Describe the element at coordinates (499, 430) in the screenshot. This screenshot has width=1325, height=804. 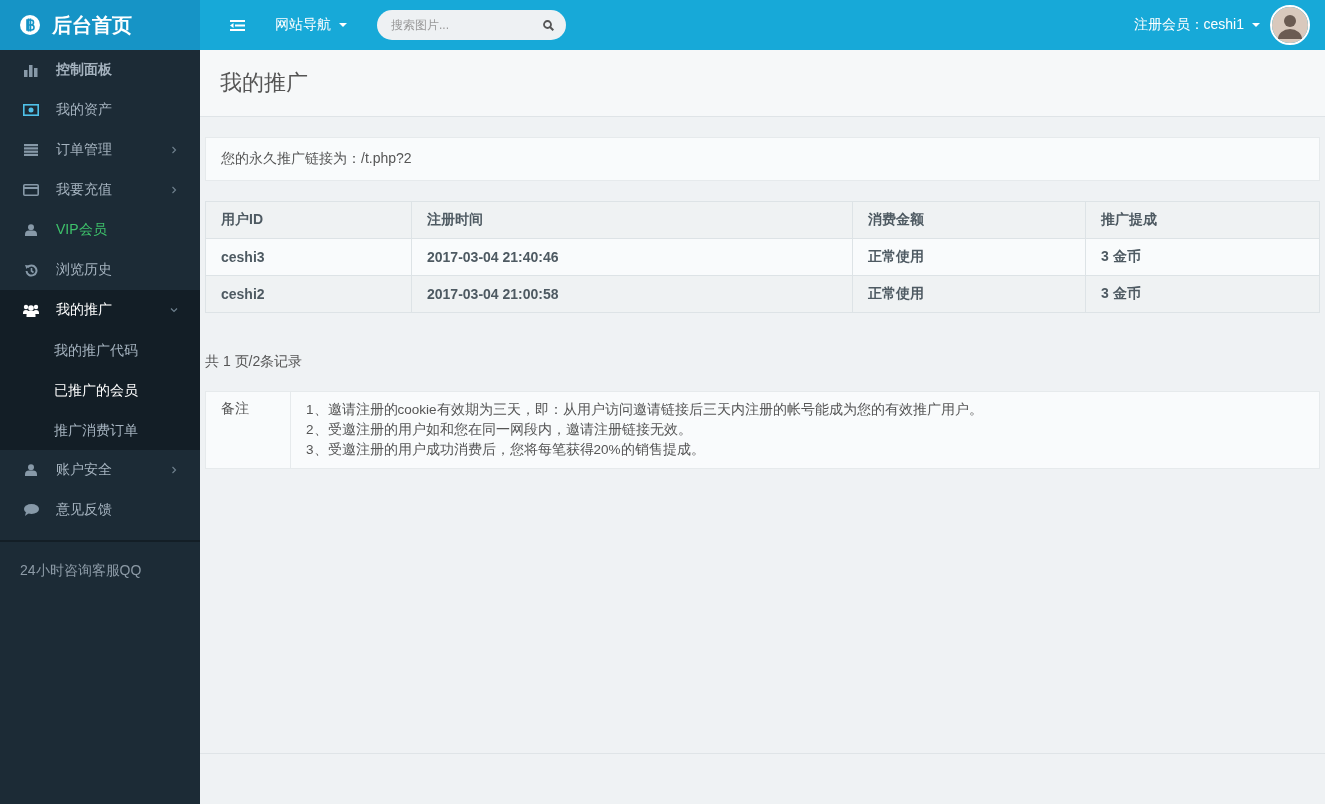
I see `note-line: 2、受邀注册的用户如和您在同一网段内，邀请注册链接无效。` at that location.